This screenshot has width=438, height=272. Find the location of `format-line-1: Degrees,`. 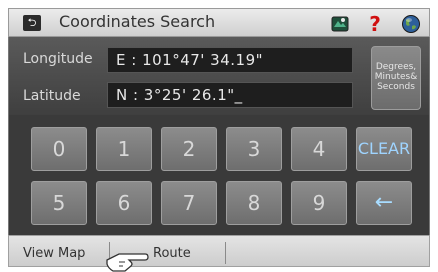

format-line-1: Degrees, is located at coordinates (396, 67).